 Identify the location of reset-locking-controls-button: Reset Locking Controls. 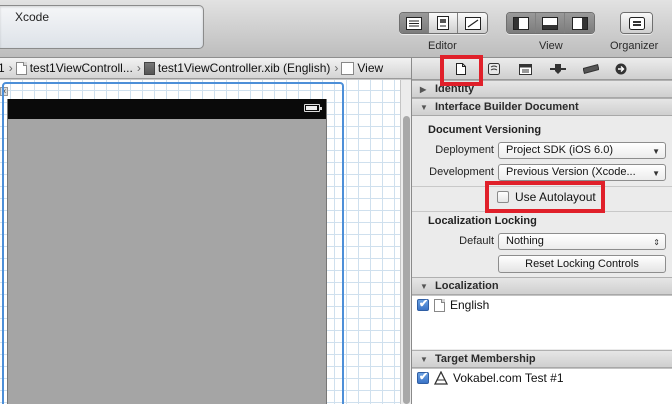
(582, 264).